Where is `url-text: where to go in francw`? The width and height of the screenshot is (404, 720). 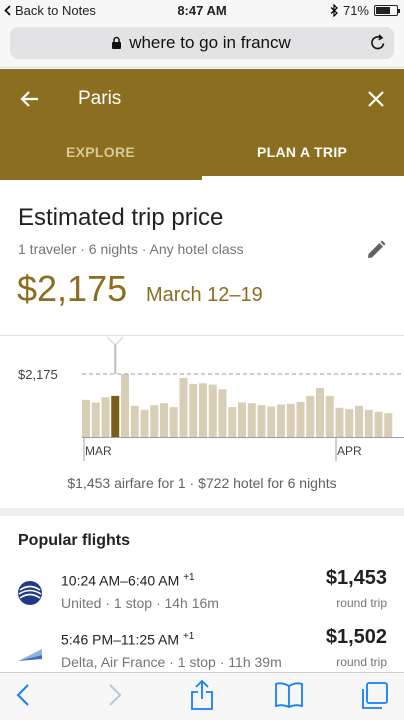 url-text: where to go in francw is located at coordinates (210, 42).